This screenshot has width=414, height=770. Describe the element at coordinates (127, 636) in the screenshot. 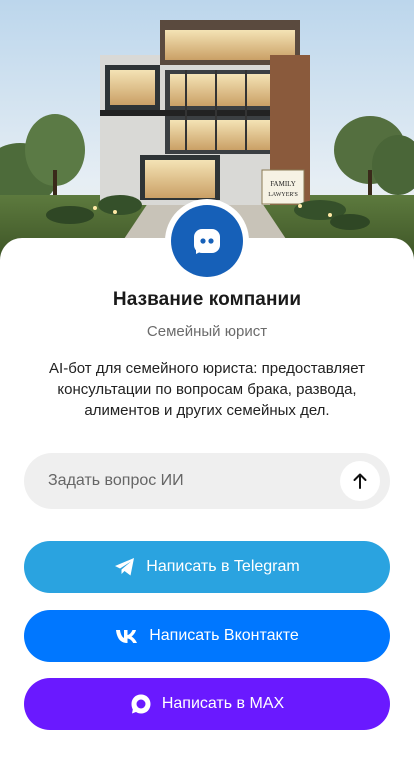

I see `vk-icon` at that location.